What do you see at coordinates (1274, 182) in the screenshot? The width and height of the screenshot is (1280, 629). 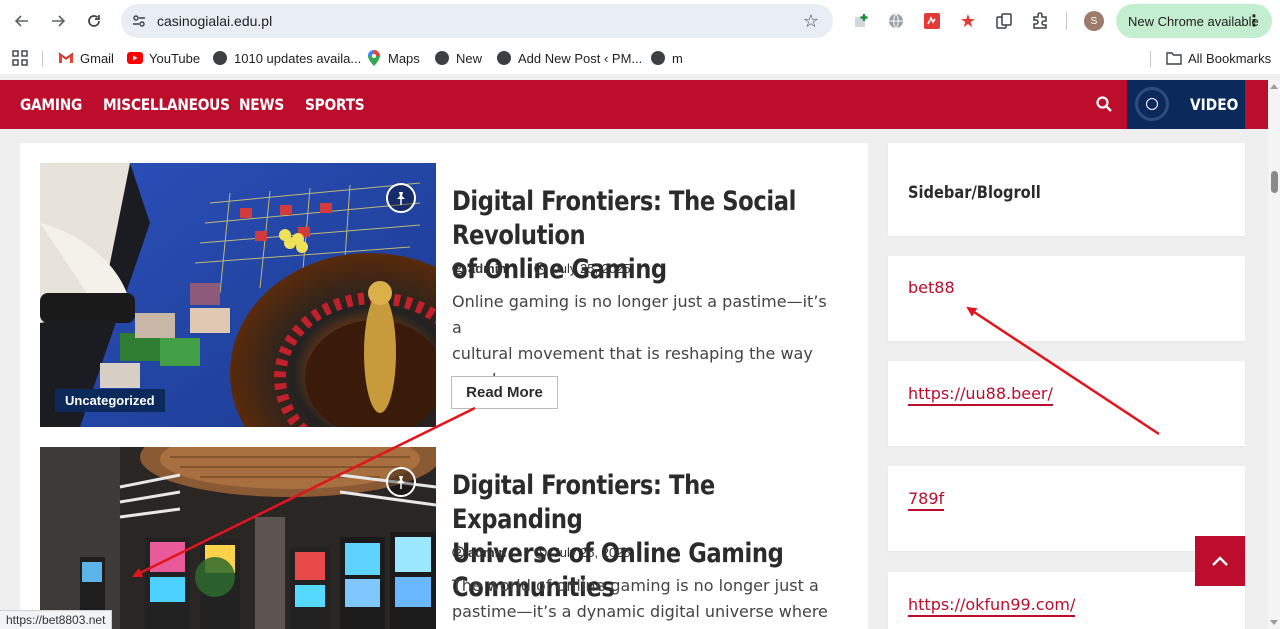 I see `scroll-thumb` at bounding box center [1274, 182].